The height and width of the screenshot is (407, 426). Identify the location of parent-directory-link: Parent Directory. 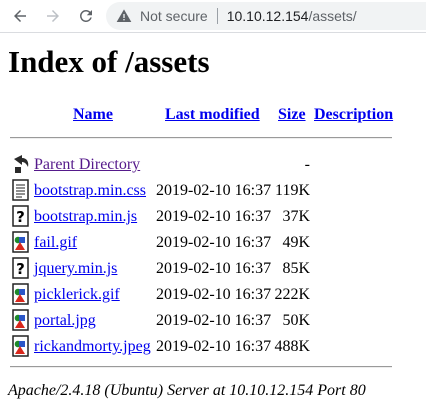
(87, 165).